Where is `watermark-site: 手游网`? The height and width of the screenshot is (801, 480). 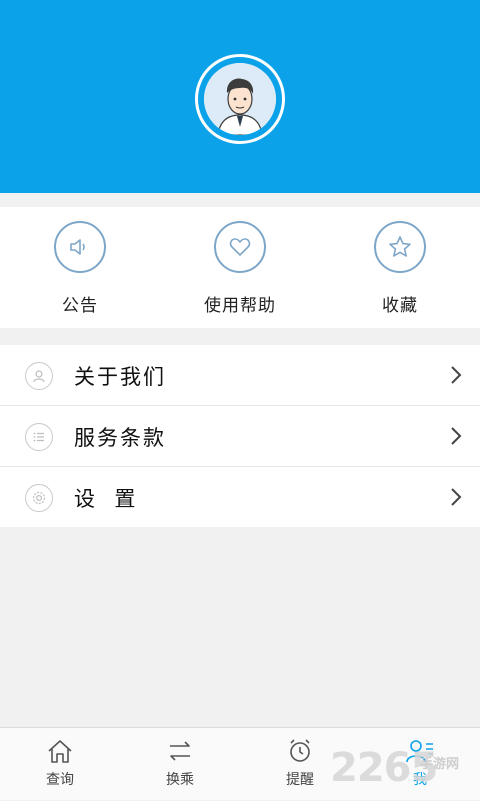 watermark-site: 手游网 is located at coordinates (440, 764).